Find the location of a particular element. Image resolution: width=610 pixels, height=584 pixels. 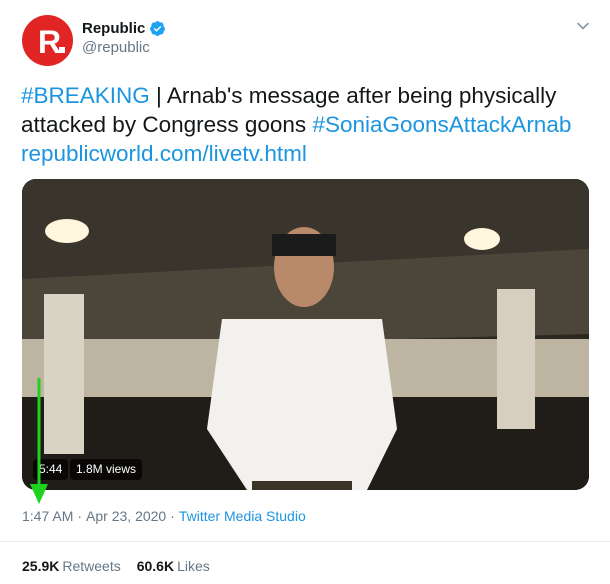

tweet-stats: 25.9K Retweets 60.6K Likes is located at coordinates (116, 566).